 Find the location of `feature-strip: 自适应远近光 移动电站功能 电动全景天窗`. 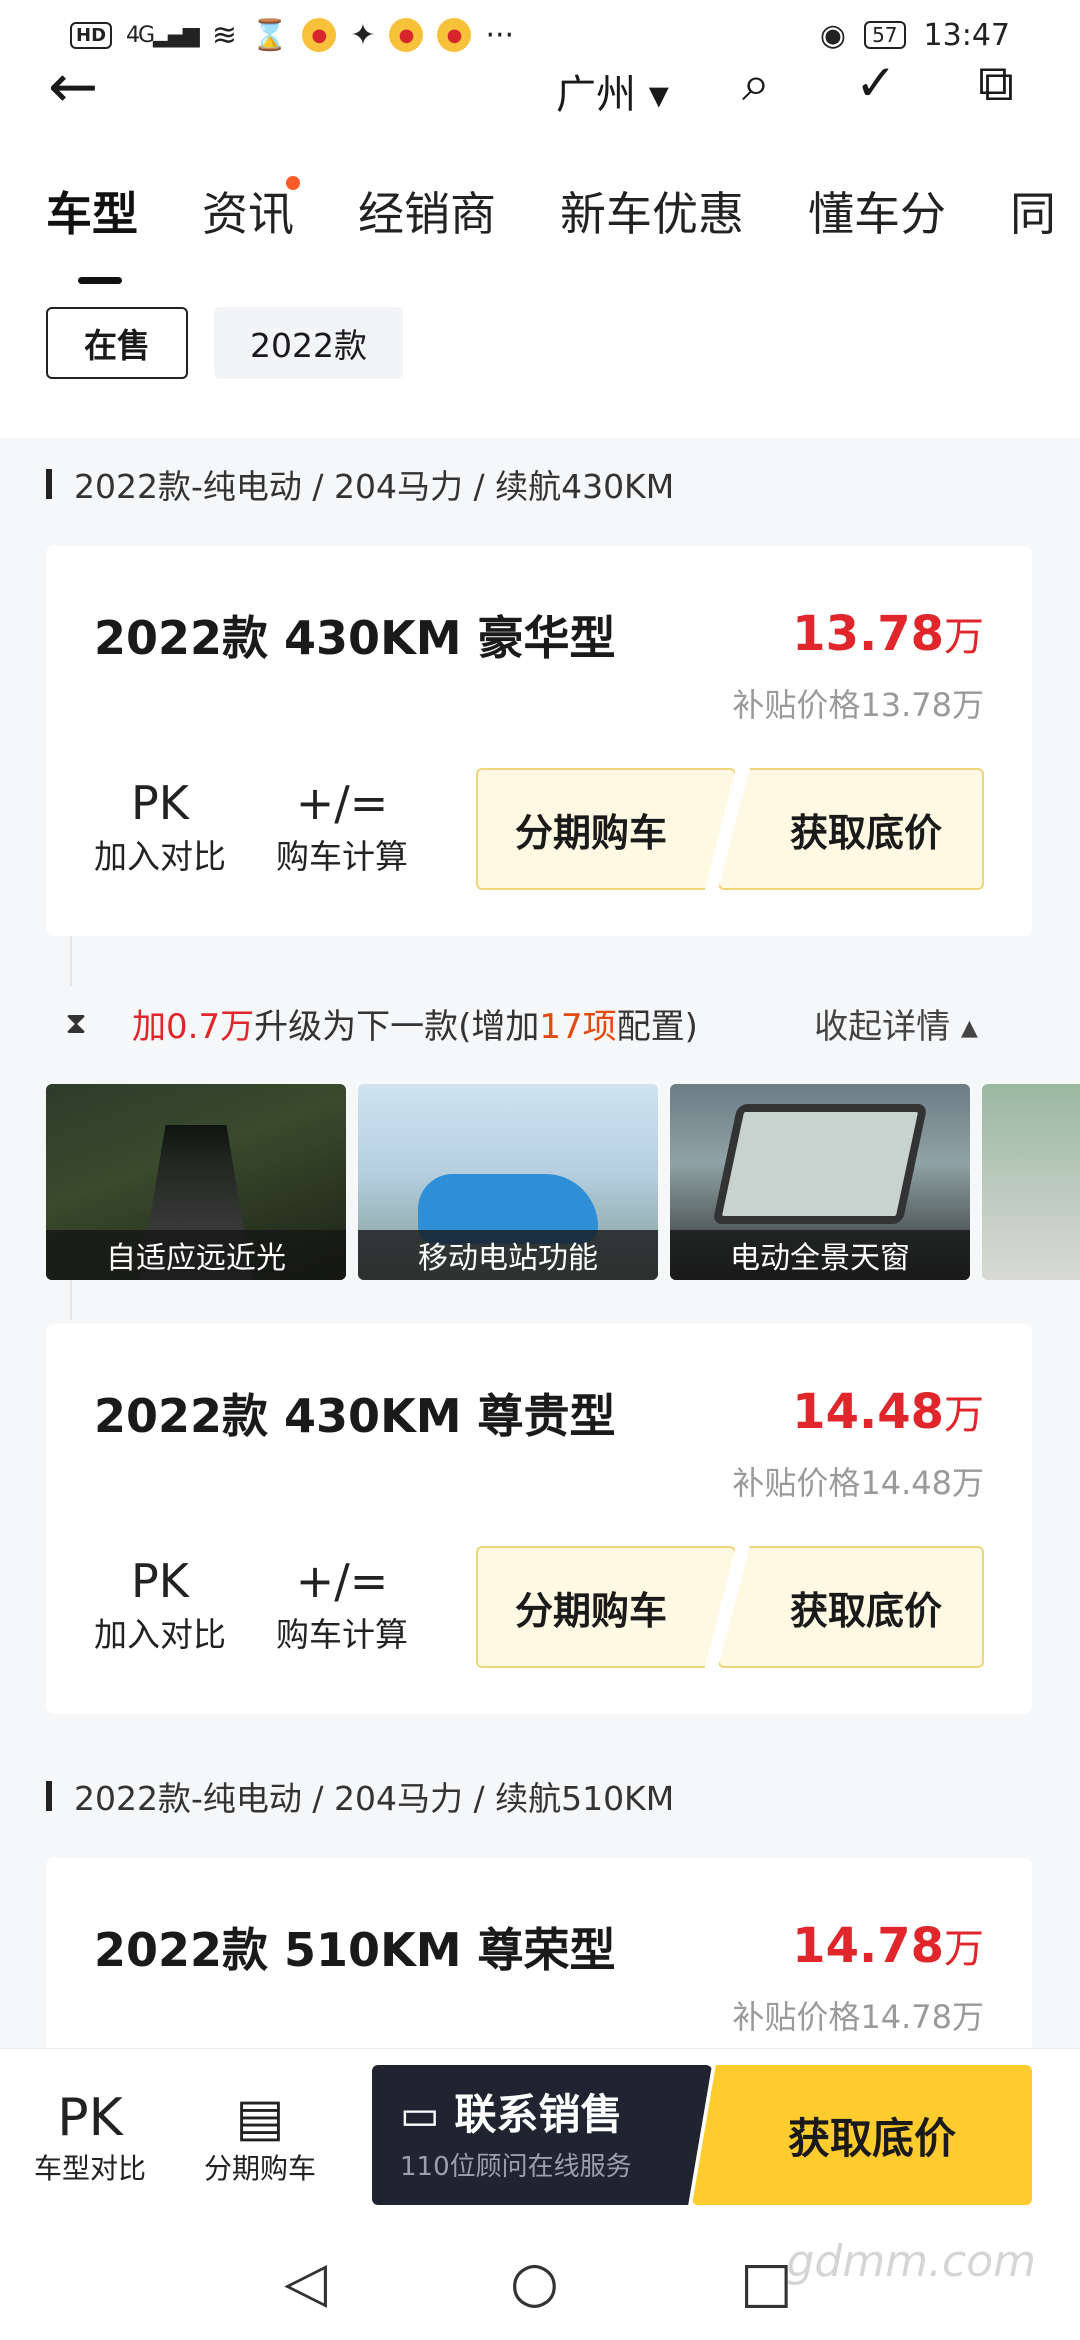

feature-strip: 自适应远近光 移动电站功能 电动全景天窗 is located at coordinates (563, 1182).